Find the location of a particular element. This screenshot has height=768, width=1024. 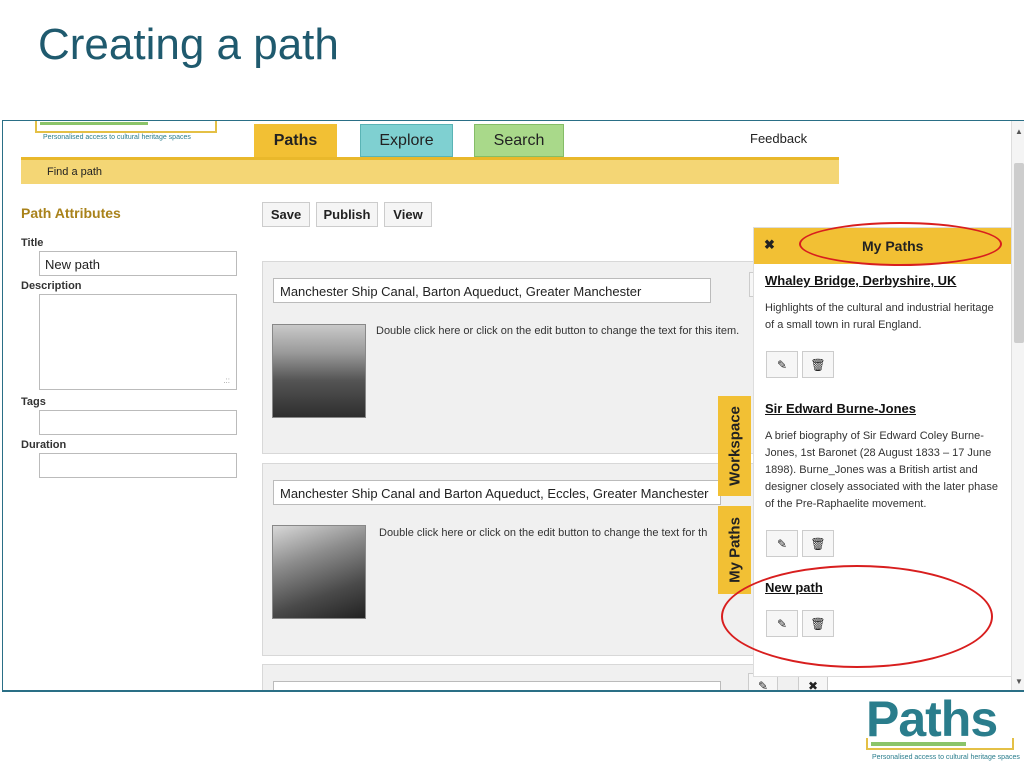

description-field: .:: is located at coordinates (138, 342).